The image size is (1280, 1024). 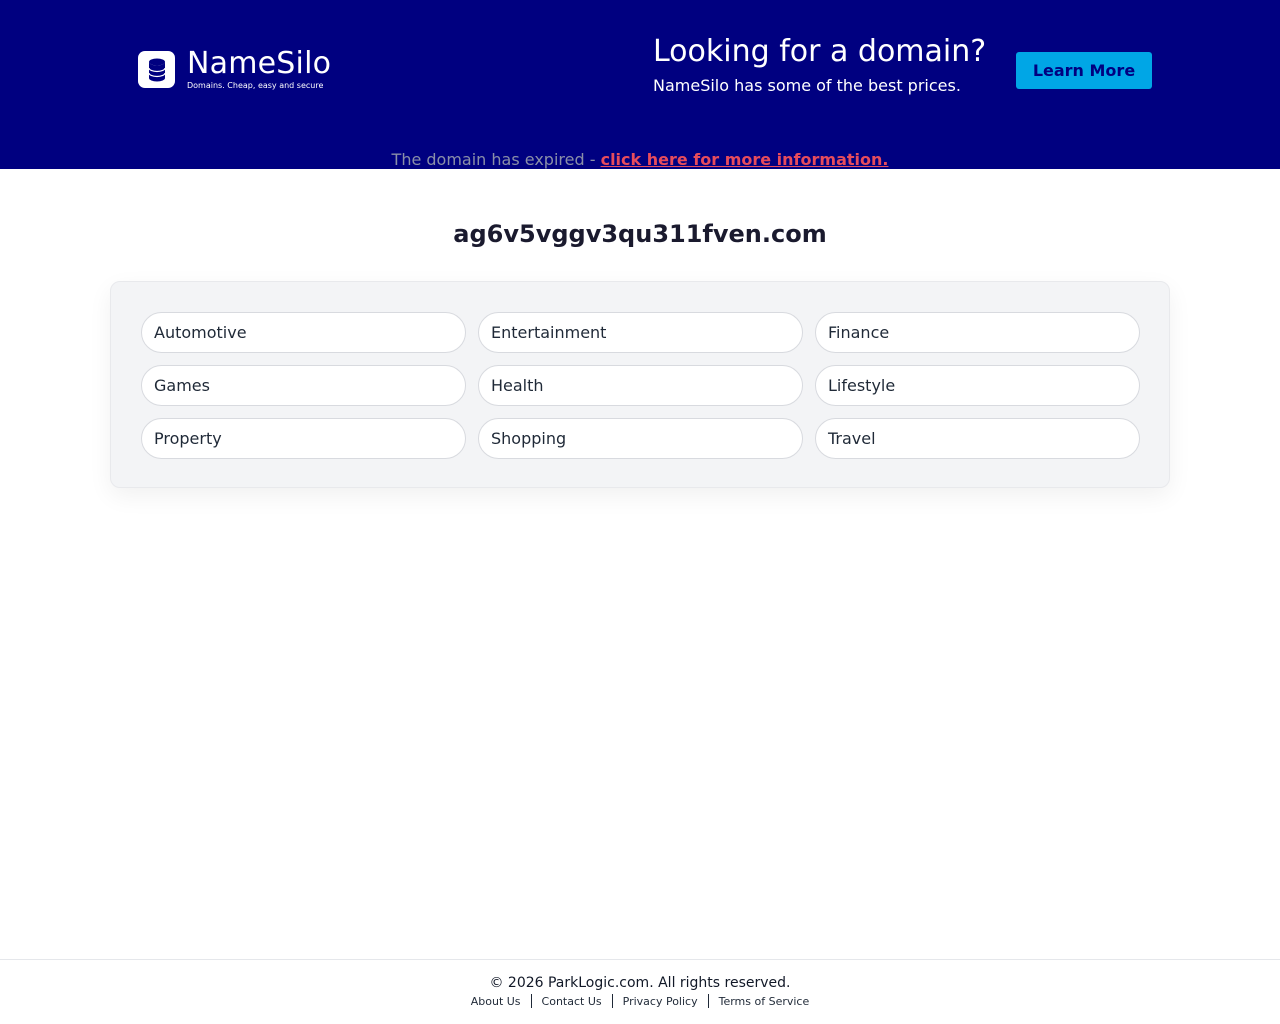 What do you see at coordinates (255, 85) in the screenshot?
I see `logo-tagline: Domains. Cheap, easy and secure` at bounding box center [255, 85].